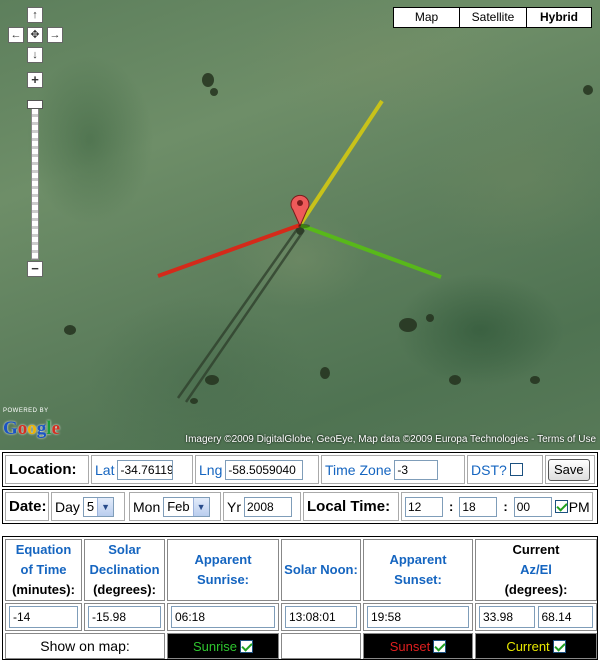  I want to click on noon-input: 13:08:01, so click(321, 617).